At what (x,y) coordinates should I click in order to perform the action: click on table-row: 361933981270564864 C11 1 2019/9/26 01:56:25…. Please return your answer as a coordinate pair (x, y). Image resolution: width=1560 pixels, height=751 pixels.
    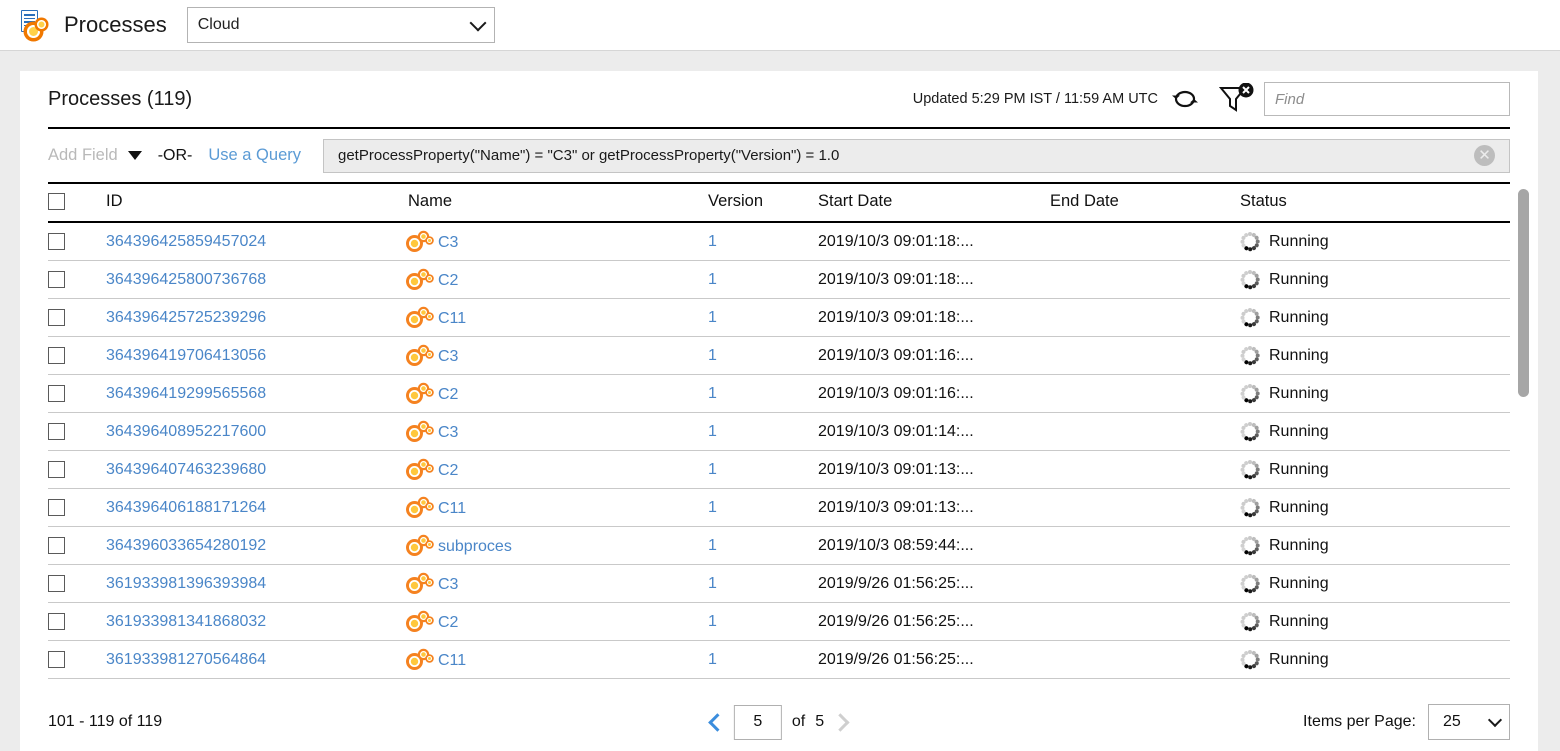
    Looking at the image, I should click on (779, 659).